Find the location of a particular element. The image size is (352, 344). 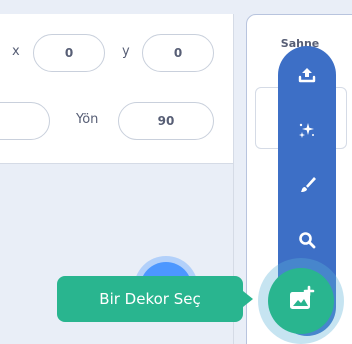

direction-input: 90 is located at coordinates (166, 121).